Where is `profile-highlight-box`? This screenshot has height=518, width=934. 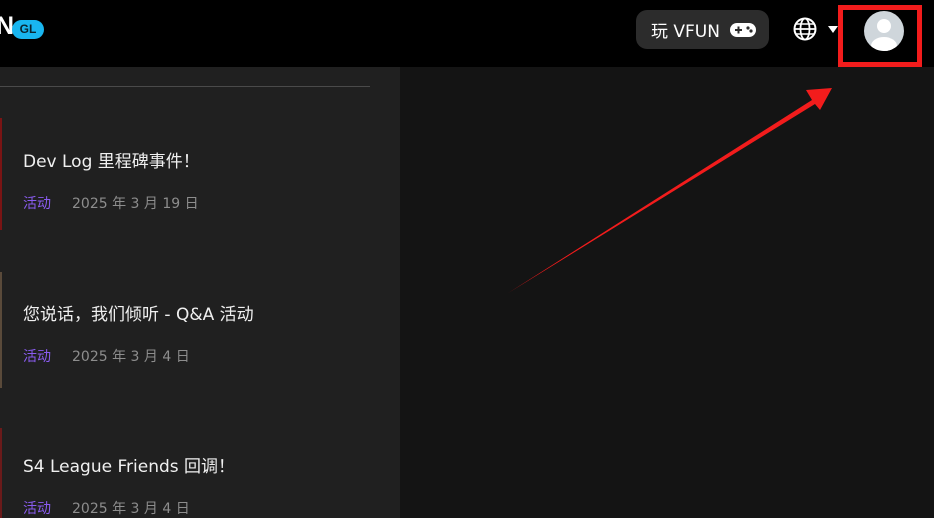
profile-highlight-box is located at coordinates (880, 36).